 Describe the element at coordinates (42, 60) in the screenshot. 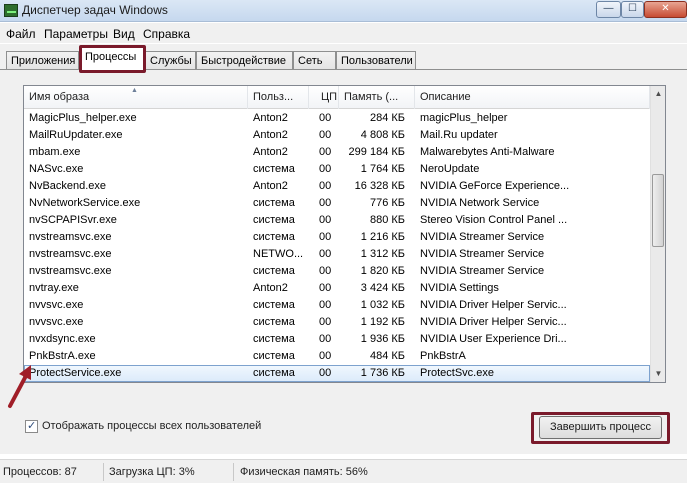

I see `tab-applications: Приложения` at that location.